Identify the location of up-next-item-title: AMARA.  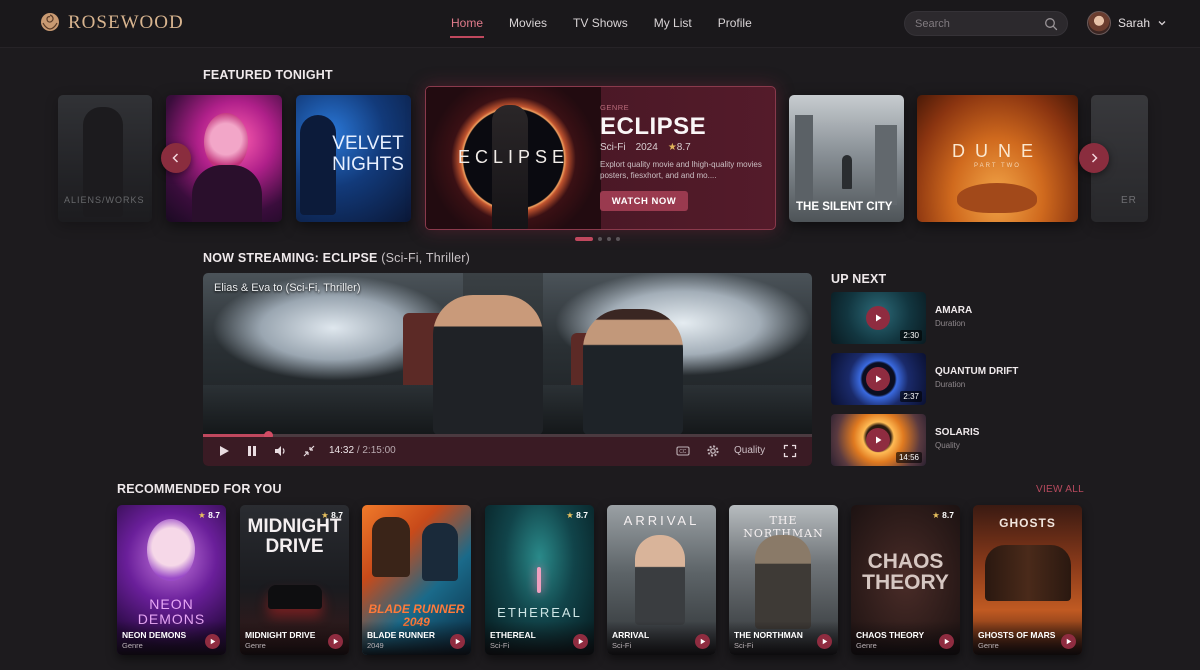
(954, 310).